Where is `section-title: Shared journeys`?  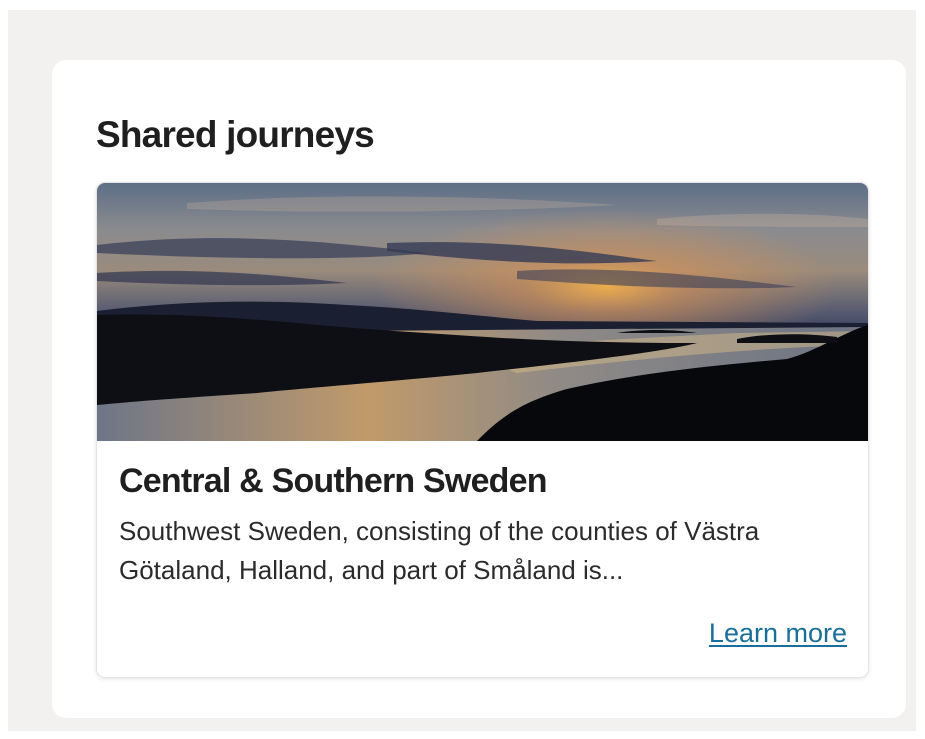
section-title: Shared journeys is located at coordinates (235, 134).